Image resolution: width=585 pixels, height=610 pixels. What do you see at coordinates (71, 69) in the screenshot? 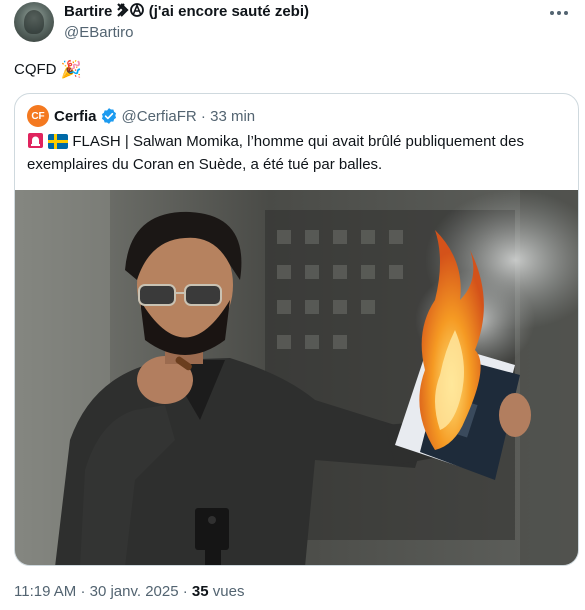
I see `party-popper-icon: 🎉` at bounding box center [71, 69].